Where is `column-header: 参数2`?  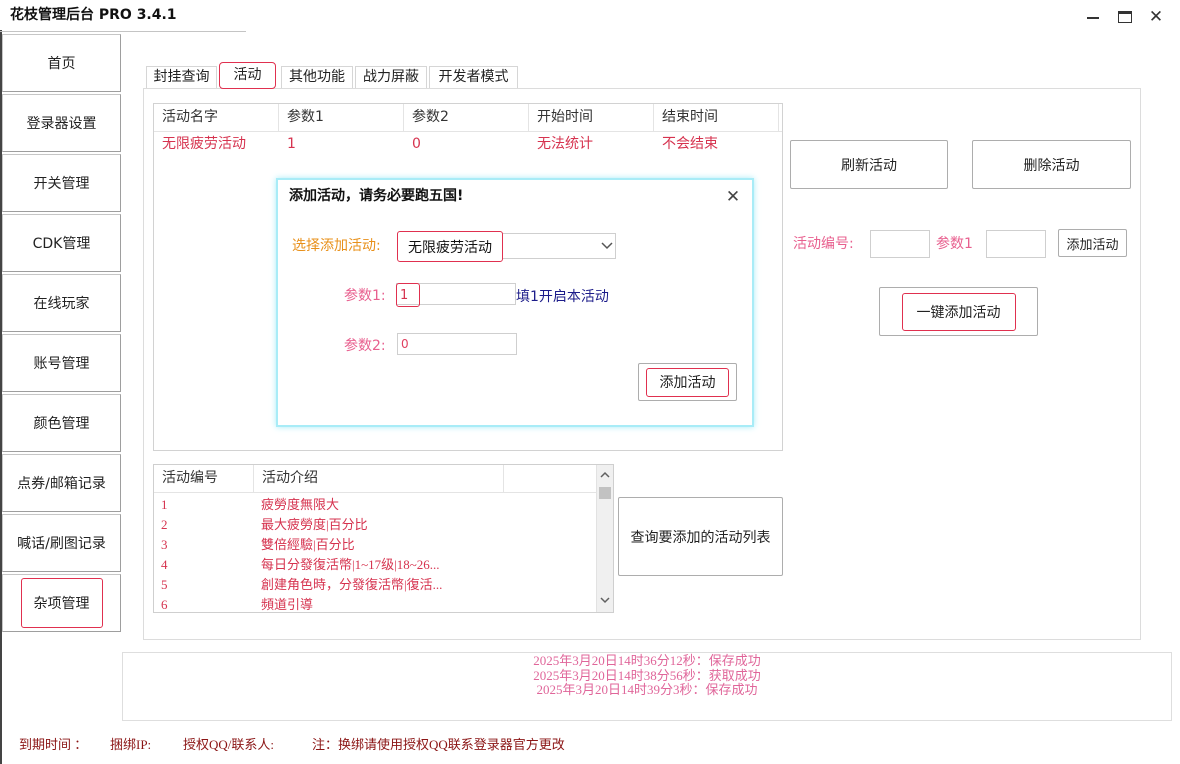 column-header: 参数2 is located at coordinates (466, 117).